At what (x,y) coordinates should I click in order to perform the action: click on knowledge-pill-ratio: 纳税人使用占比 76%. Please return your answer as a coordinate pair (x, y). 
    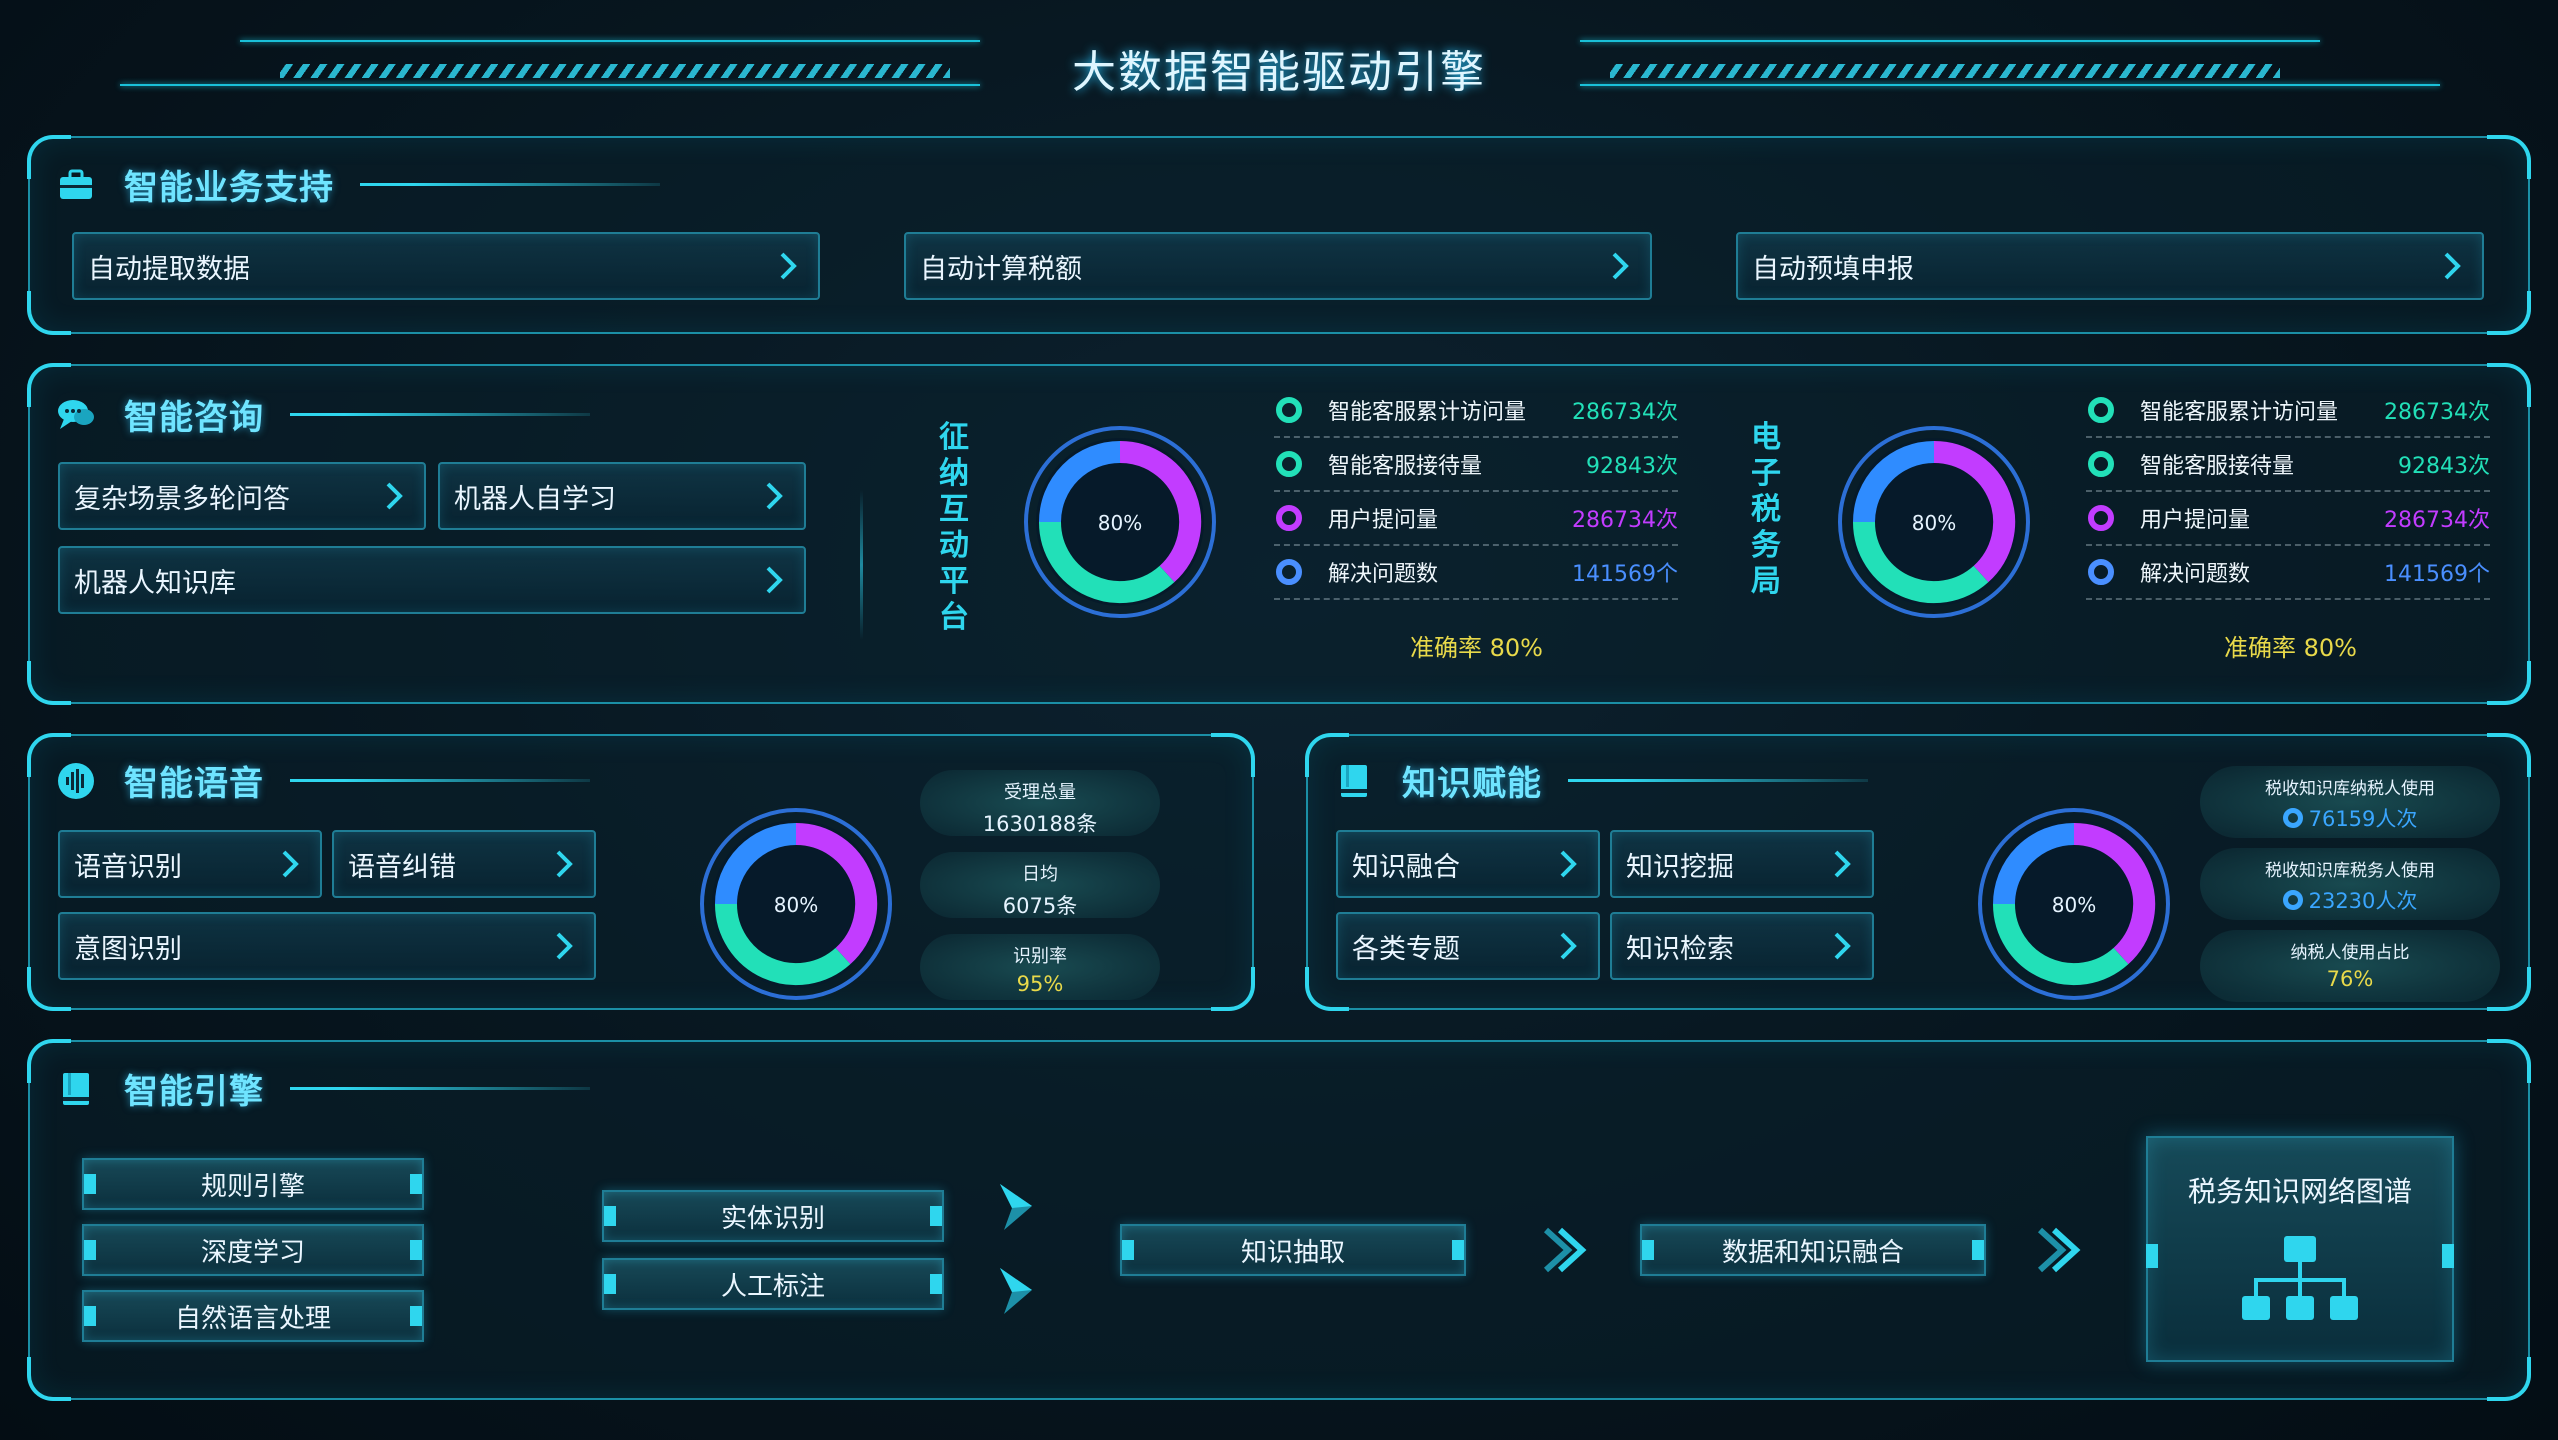
    Looking at the image, I should click on (2350, 966).